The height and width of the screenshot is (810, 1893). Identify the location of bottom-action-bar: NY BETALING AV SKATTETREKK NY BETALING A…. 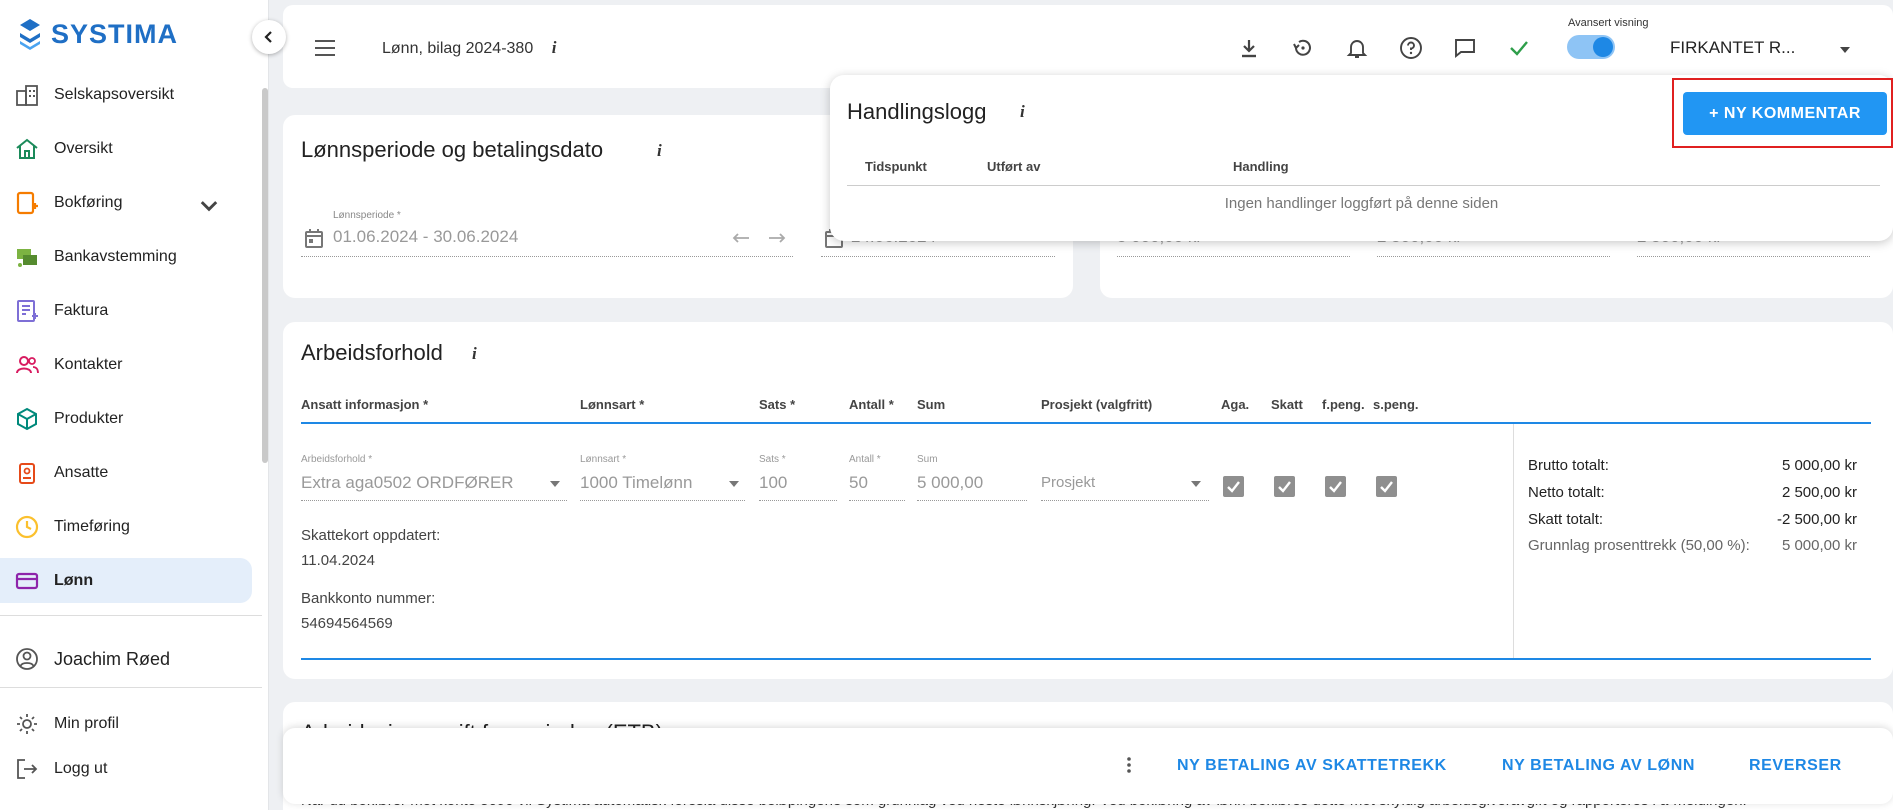
(1088, 766).